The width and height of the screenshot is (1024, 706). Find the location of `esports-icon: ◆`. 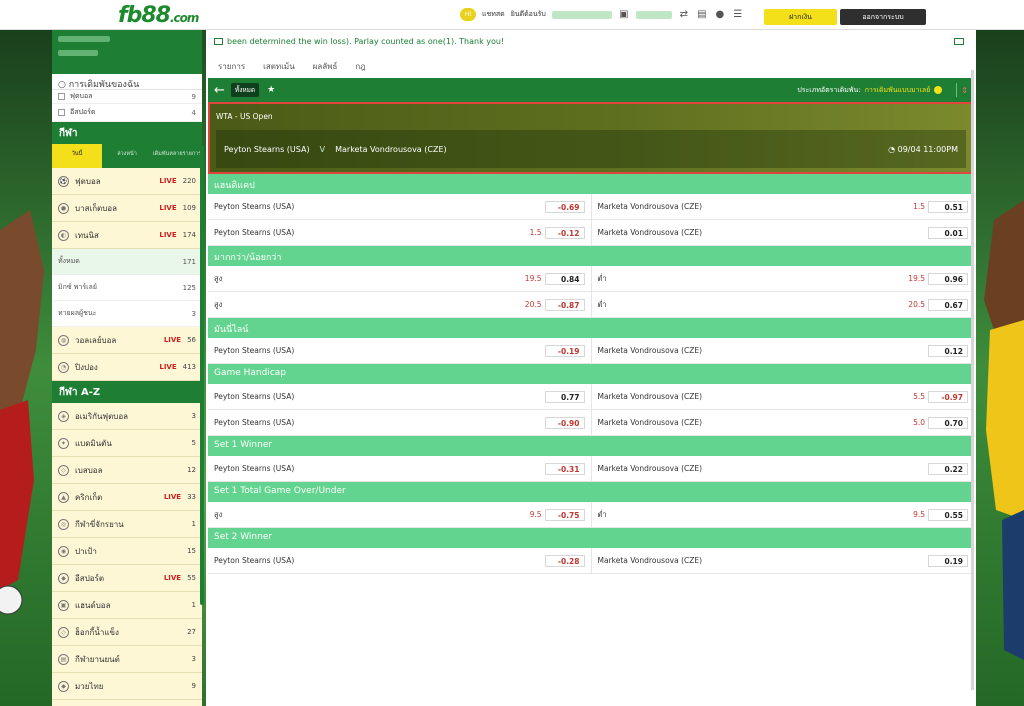

esports-icon: ◆ is located at coordinates (63, 578).